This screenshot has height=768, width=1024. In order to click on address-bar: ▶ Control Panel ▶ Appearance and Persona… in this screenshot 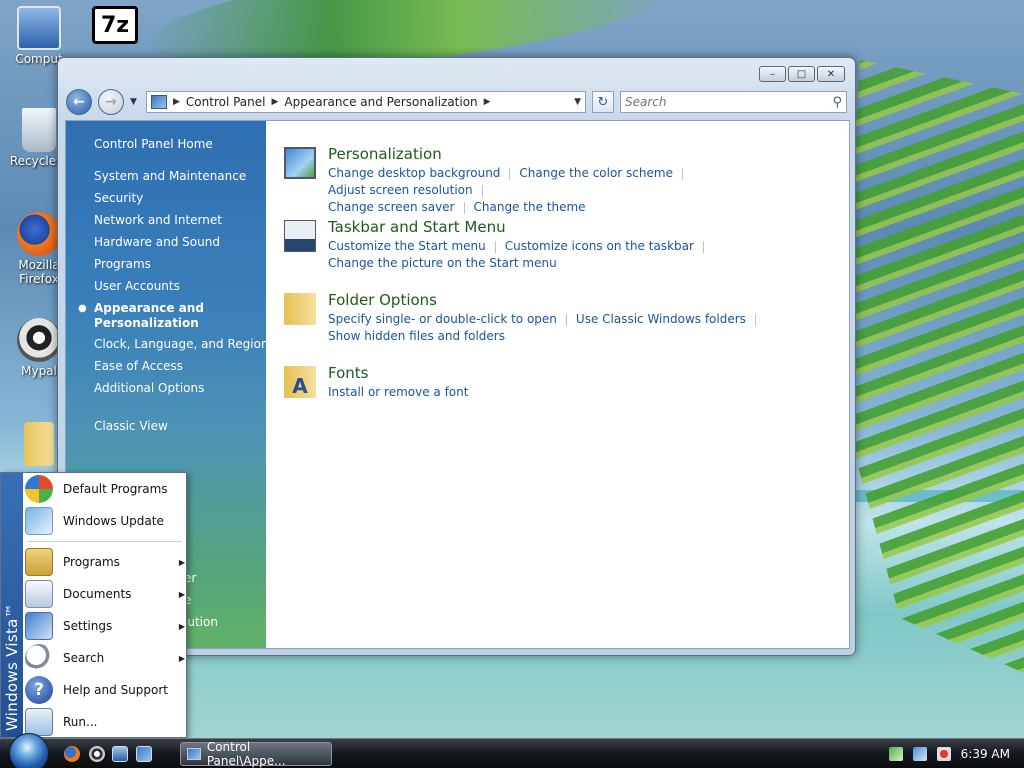, I will do `click(366, 102)`.